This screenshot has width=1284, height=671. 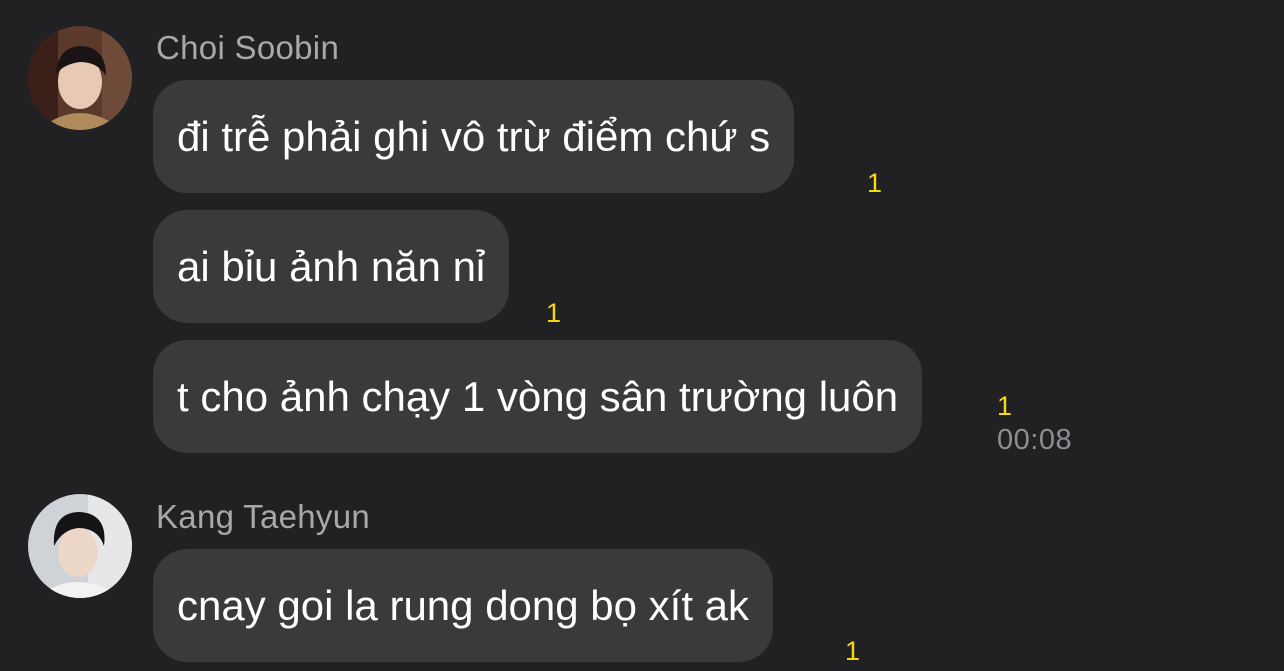 What do you see at coordinates (1035, 440) in the screenshot?
I see `message-timestamp: 00:08` at bounding box center [1035, 440].